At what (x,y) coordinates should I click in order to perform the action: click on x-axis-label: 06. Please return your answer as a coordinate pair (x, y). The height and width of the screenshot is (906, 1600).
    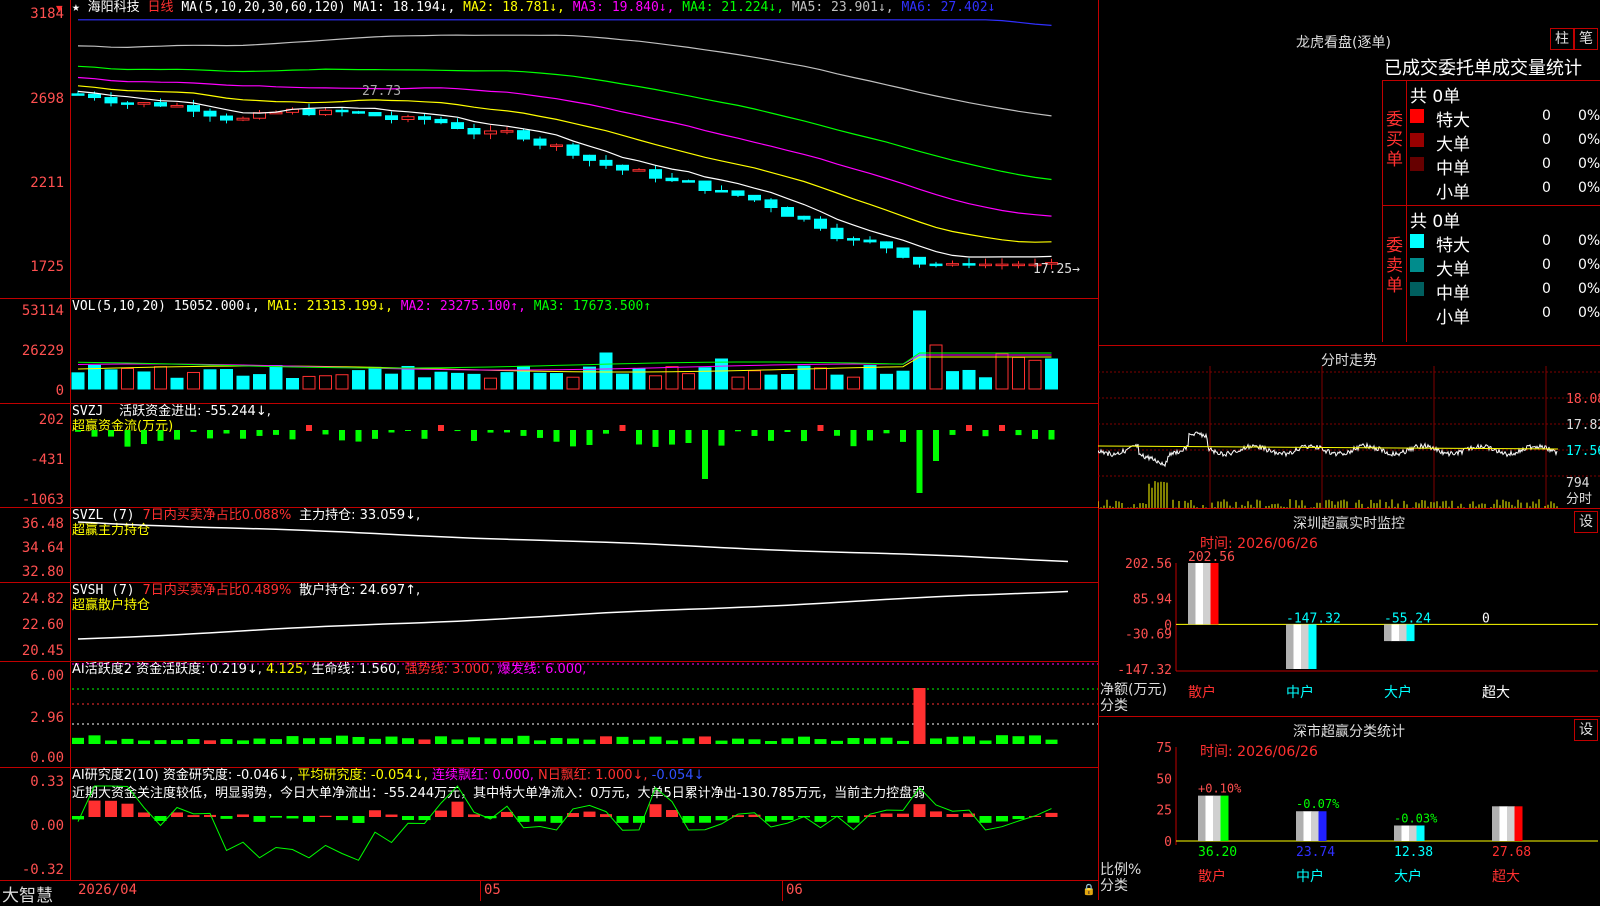
    Looking at the image, I should click on (794, 890).